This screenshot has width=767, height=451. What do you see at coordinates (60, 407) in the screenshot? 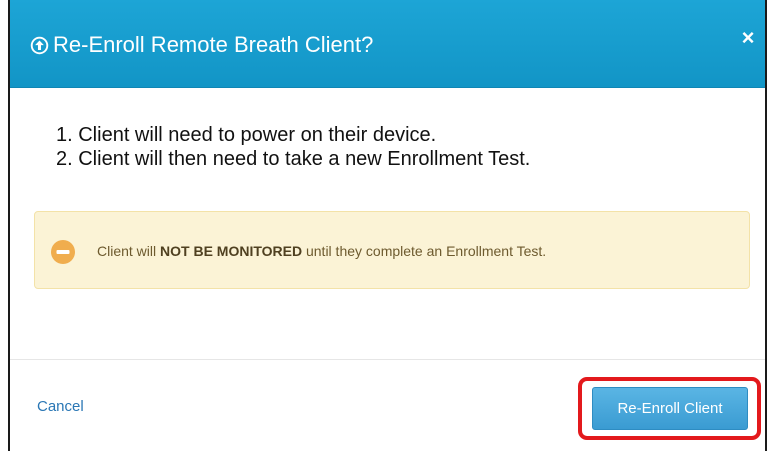
I see `cancel-link: Cancel` at bounding box center [60, 407].